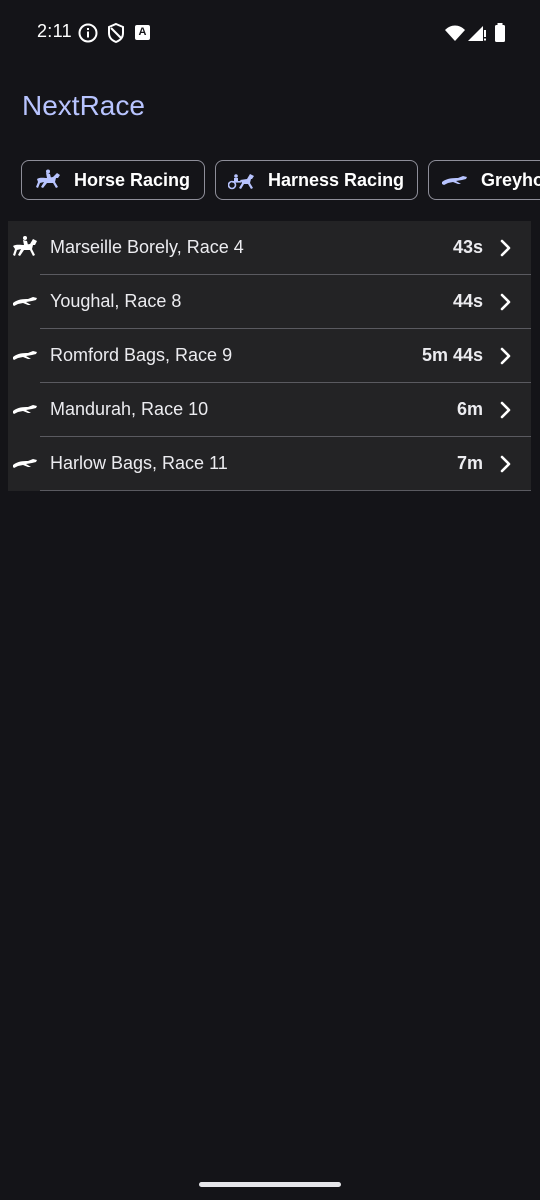 The width and height of the screenshot is (540, 1200). I want to click on battery-icon, so click(500, 32).